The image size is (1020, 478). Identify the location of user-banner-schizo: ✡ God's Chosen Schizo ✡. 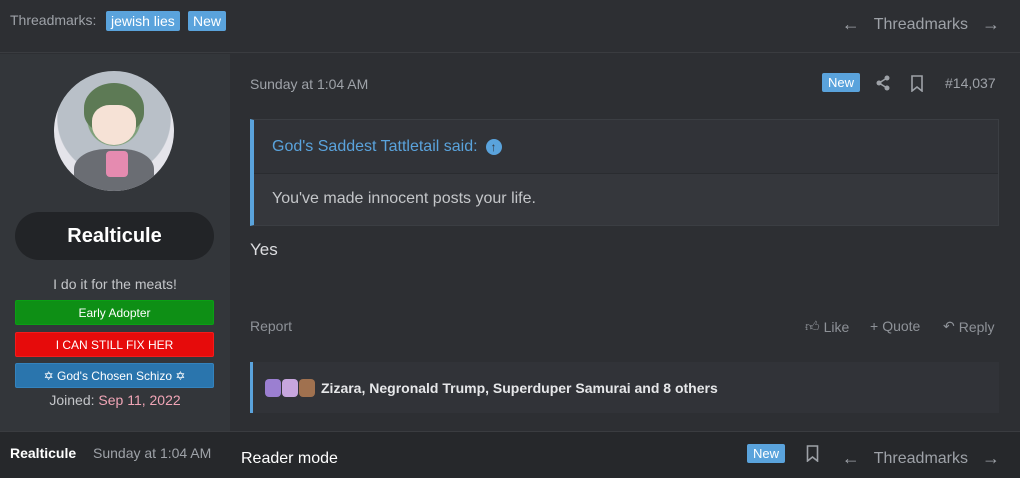
(114, 375).